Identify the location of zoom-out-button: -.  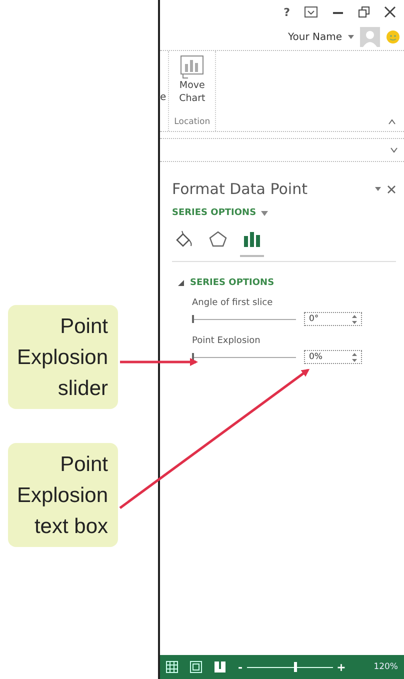
(240, 667).